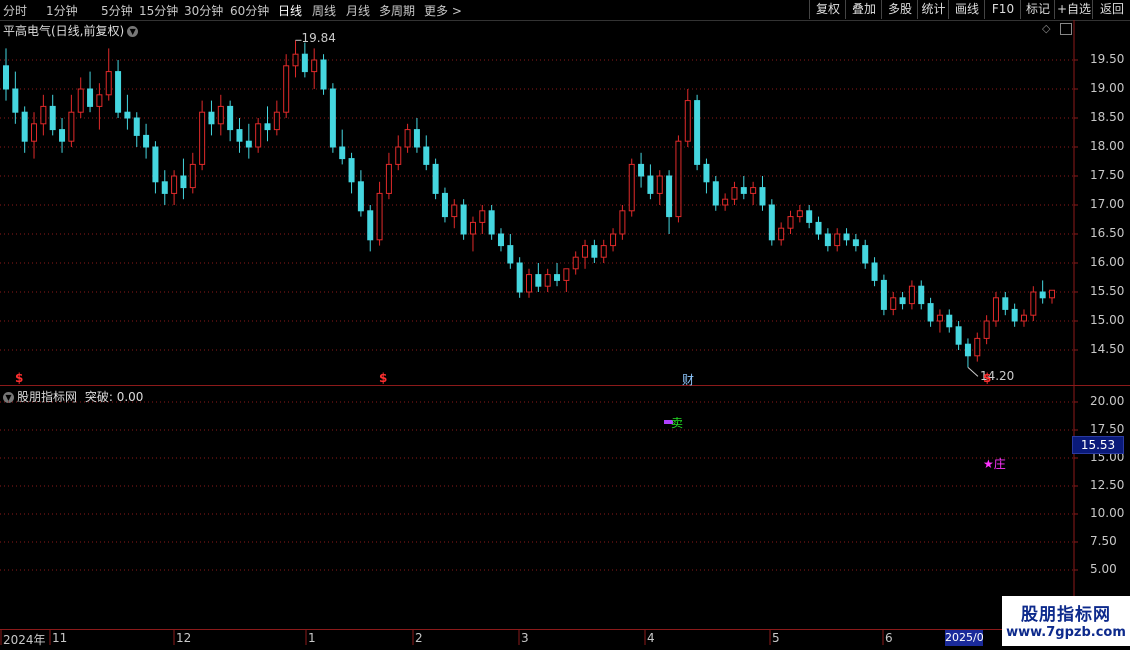 The height and width of the screenshot is (650, 1130). What do you see at coordinates (1002, 9) in the screenshot?
I see `f10-button: F10` at bounding box center [1002, 9].